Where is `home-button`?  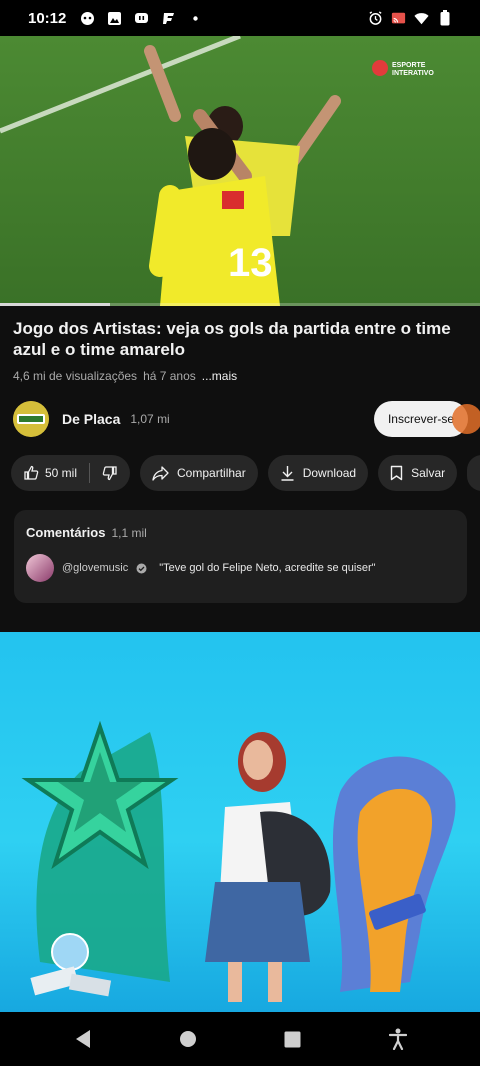
home-button is located at coordinates (188, 1039).